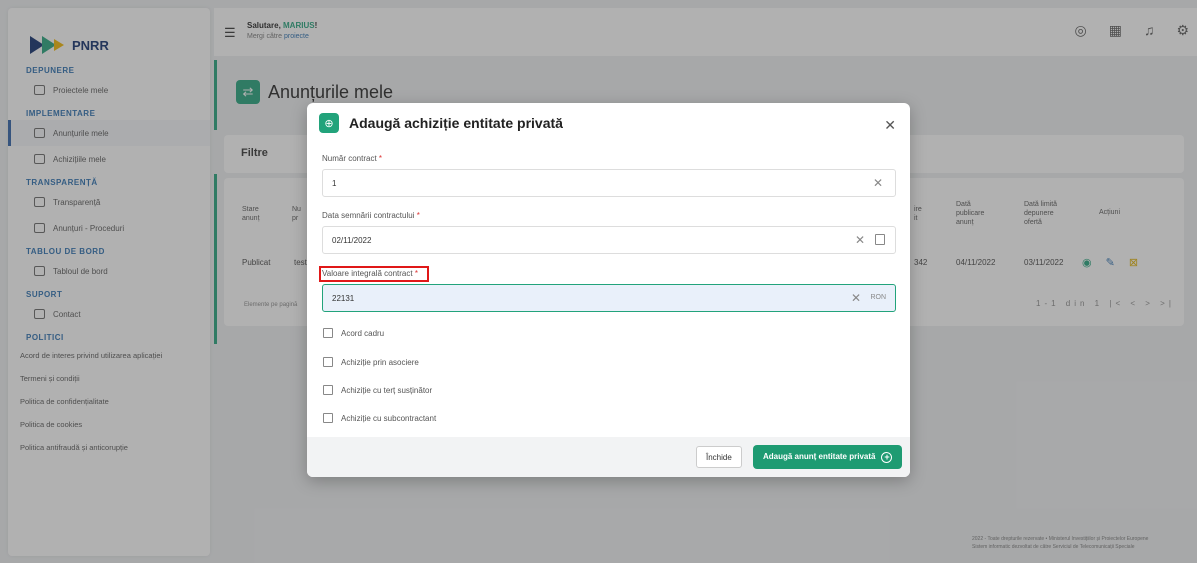 The image size is (1197, 563). I want to click on checkbox-acord-cadru: Acord cadru, so click(353, 333).